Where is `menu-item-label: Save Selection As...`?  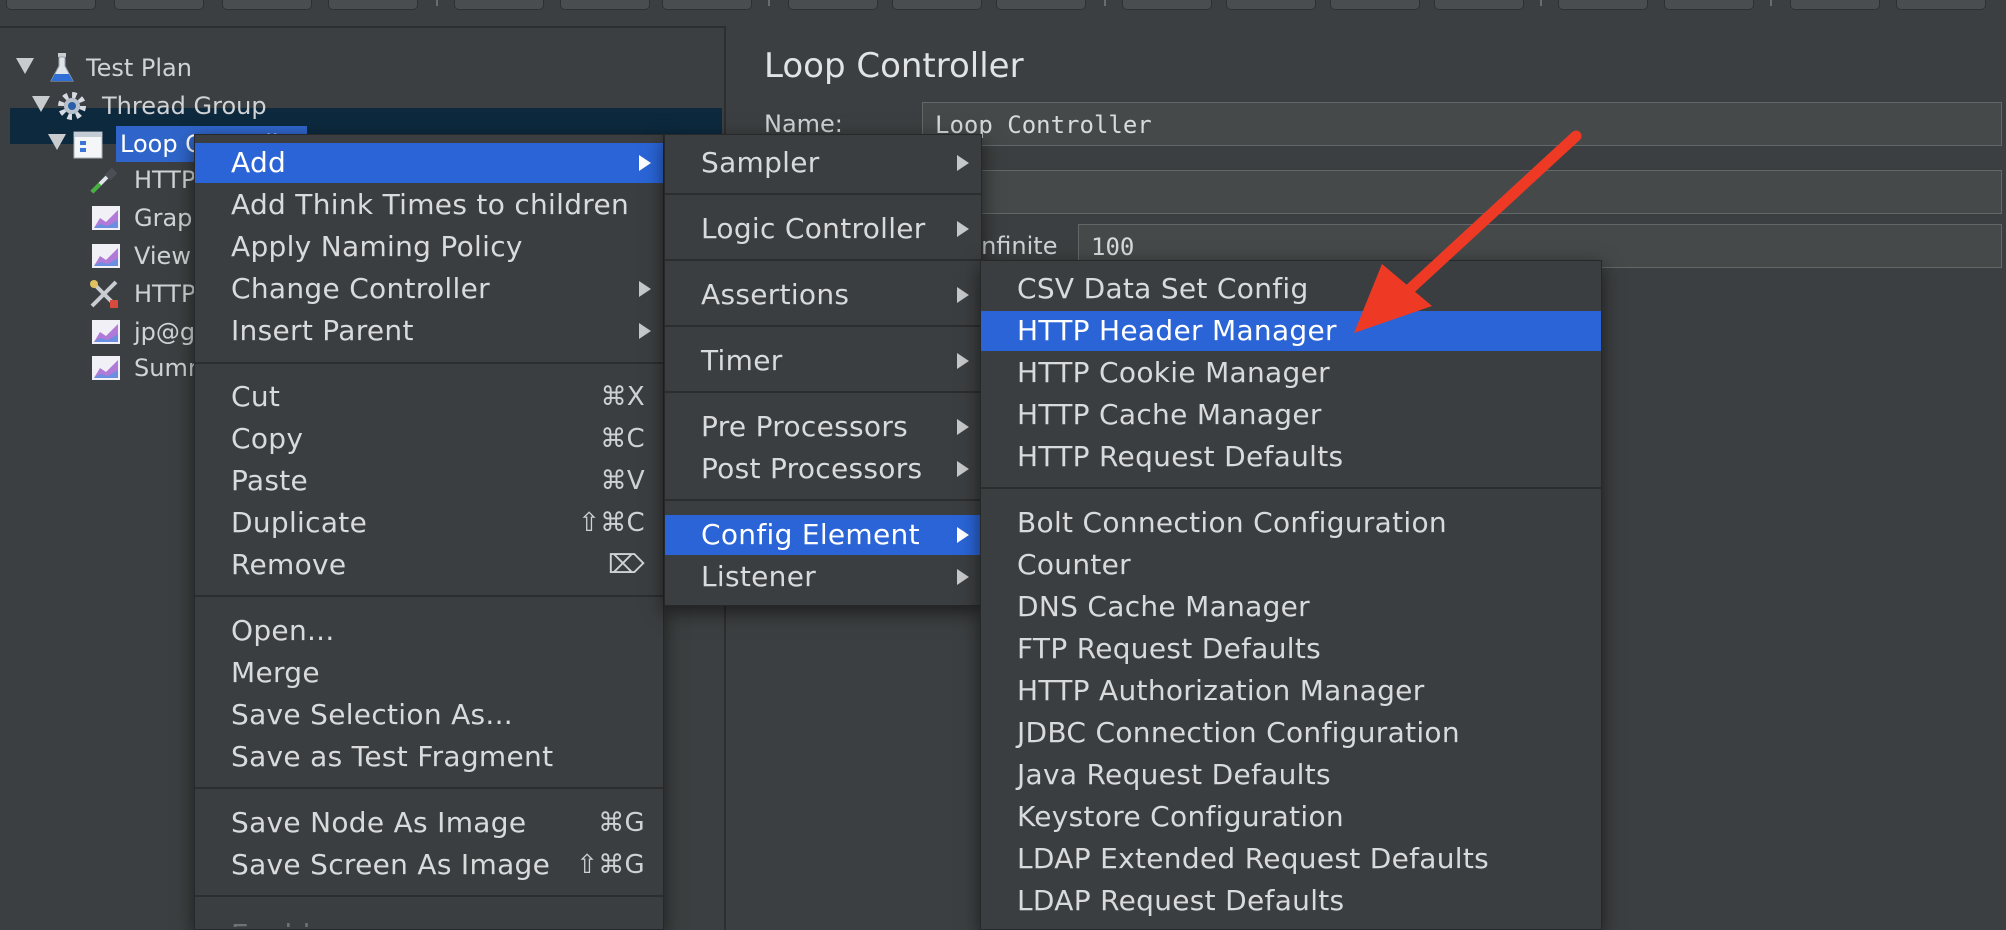 menu-item-label: Save Selection As... is located at coordinates (372, 714).